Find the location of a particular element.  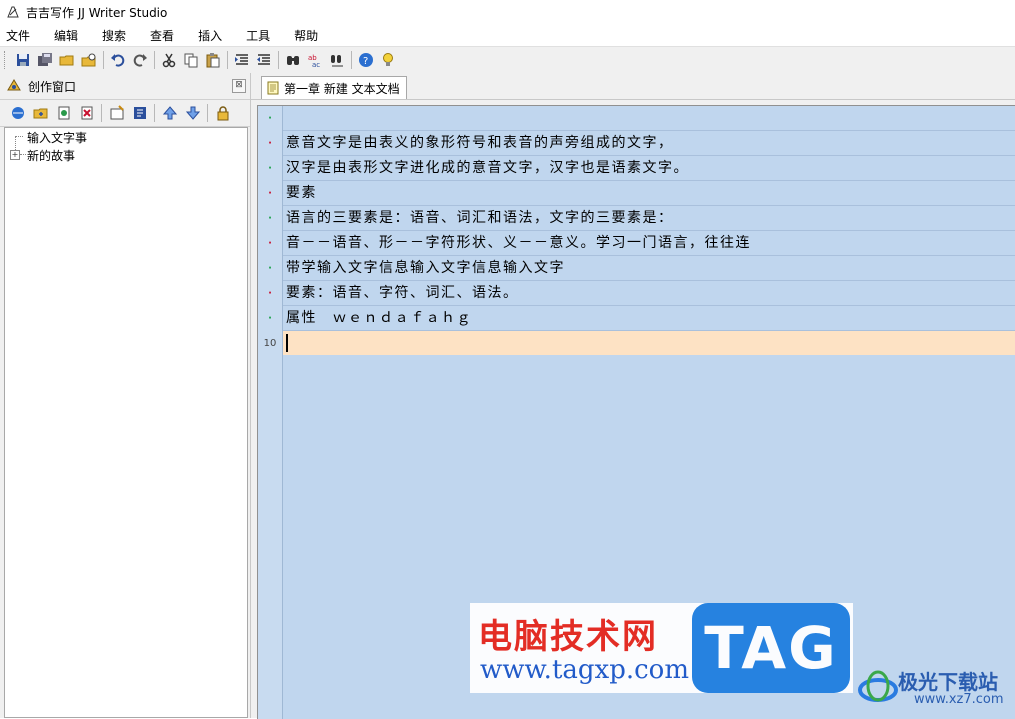

menu-tools: 工具 is located at coordinates (258, 35).